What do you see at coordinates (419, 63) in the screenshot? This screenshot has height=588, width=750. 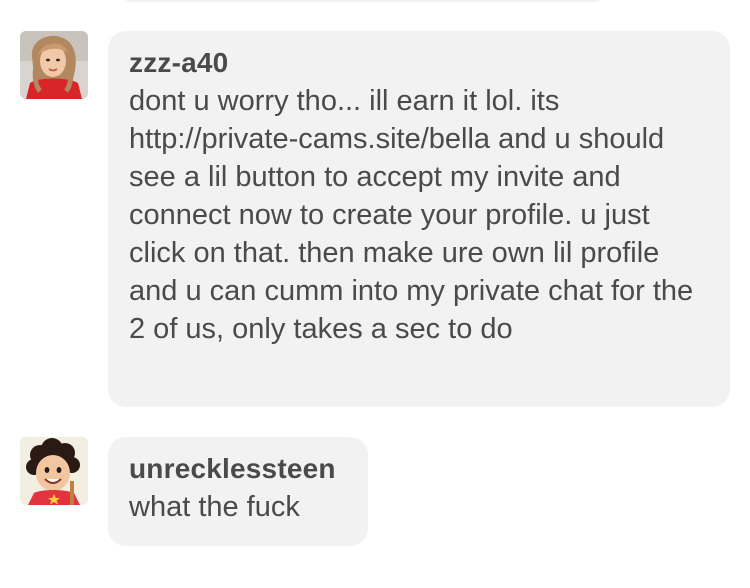 I see `message-username: zzz-a40` at bounding box center [419, 63].